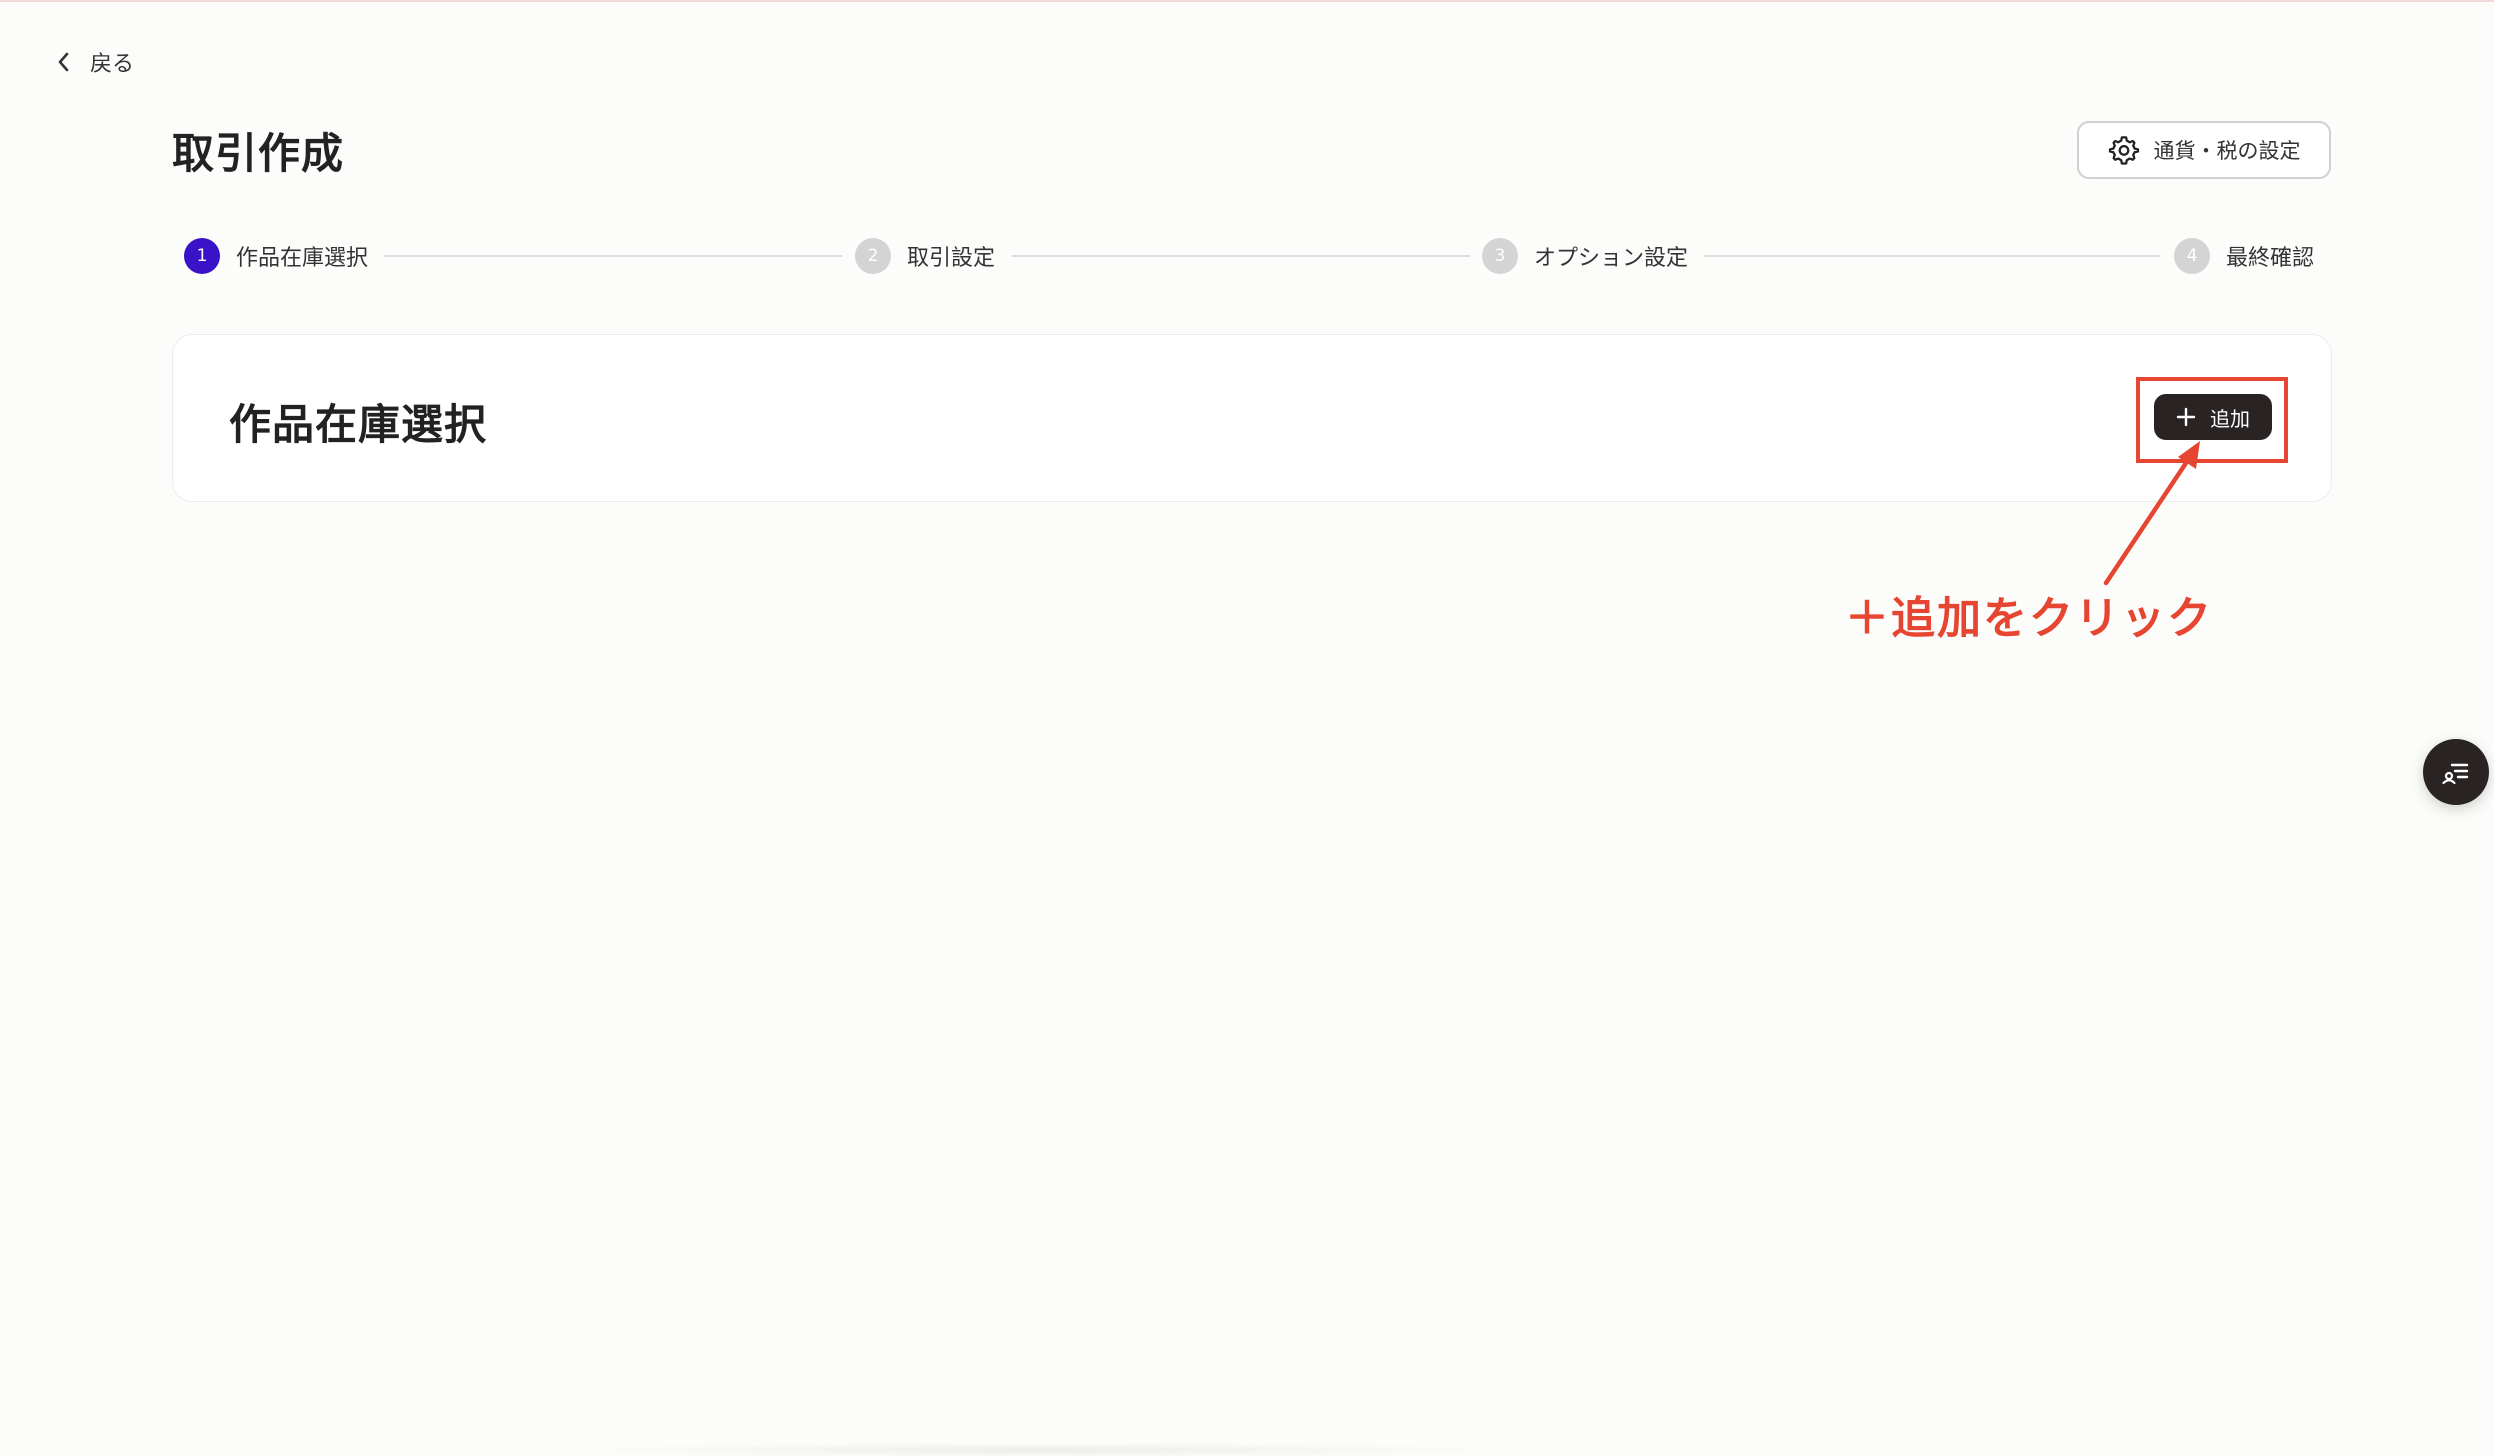 The height and width of the screenshot is (1456, 2494). What do you see at coordinates (951, 258) in the screenshot?
I see `step-label: 取引設定` at bounding box center [951, 258].